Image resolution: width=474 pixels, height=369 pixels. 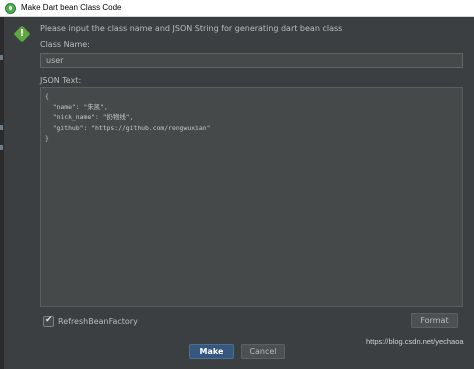 What do you see at coordinates (89, 117) in the screenshot?
I see `json-line: "nick_name": "扔物线",` at bounding box center [89, 117].